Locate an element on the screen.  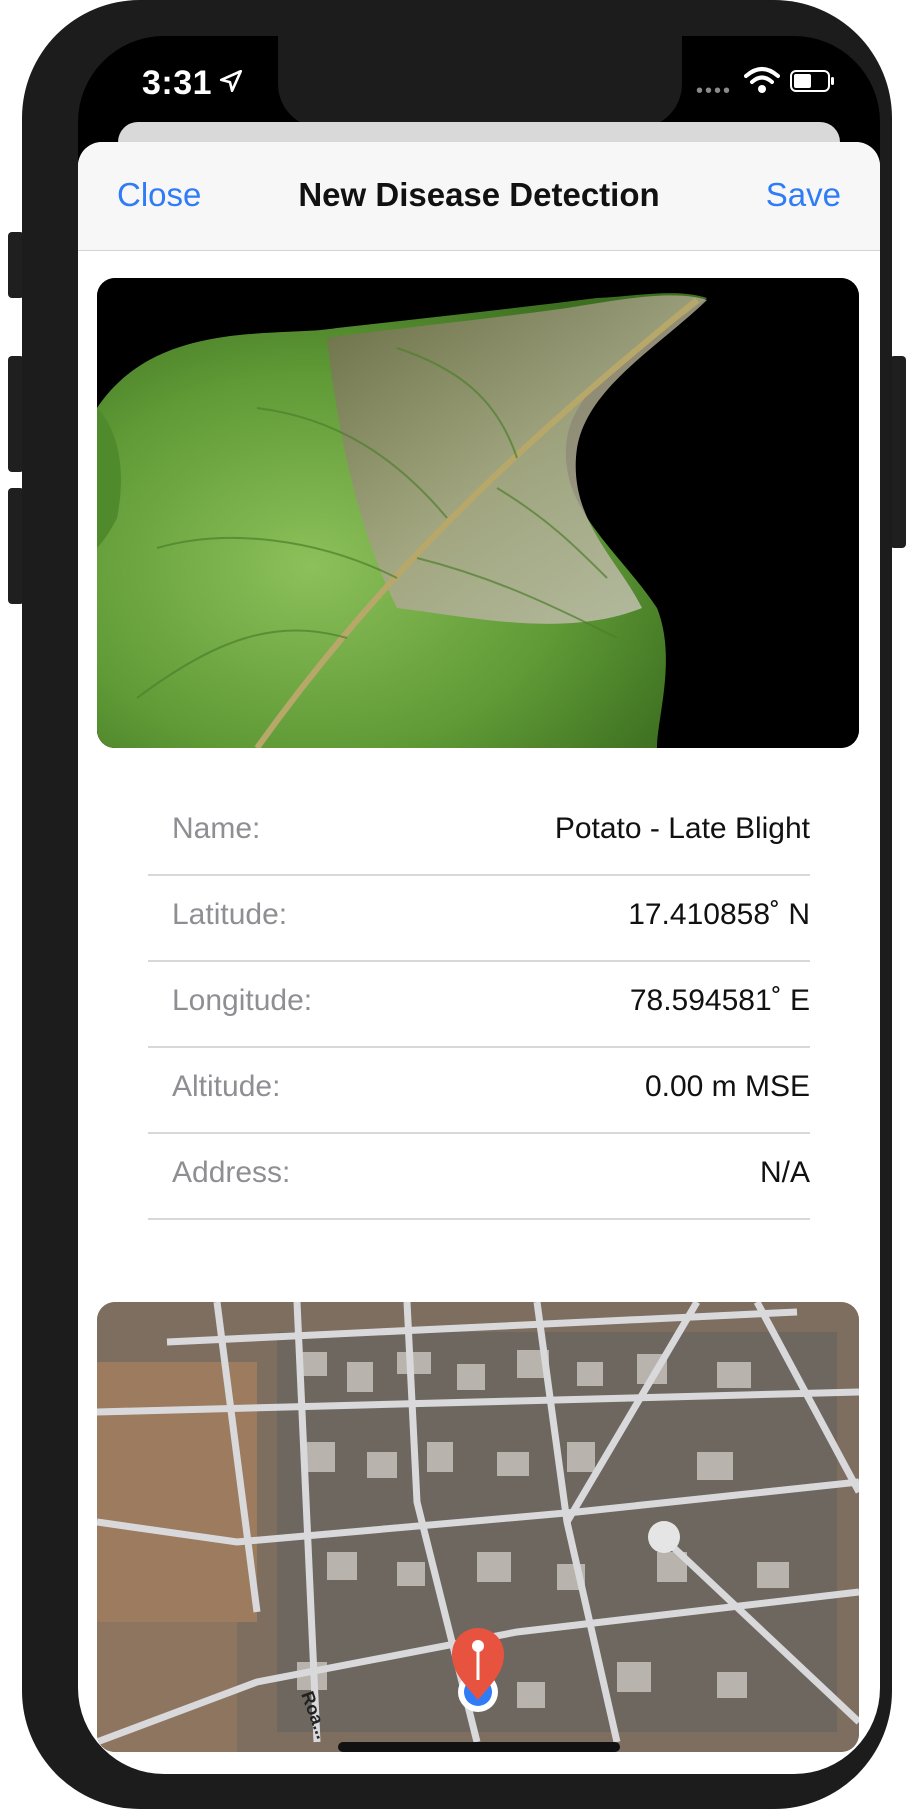
latitude-label: Latitude: is located at coordinates (230, 914).